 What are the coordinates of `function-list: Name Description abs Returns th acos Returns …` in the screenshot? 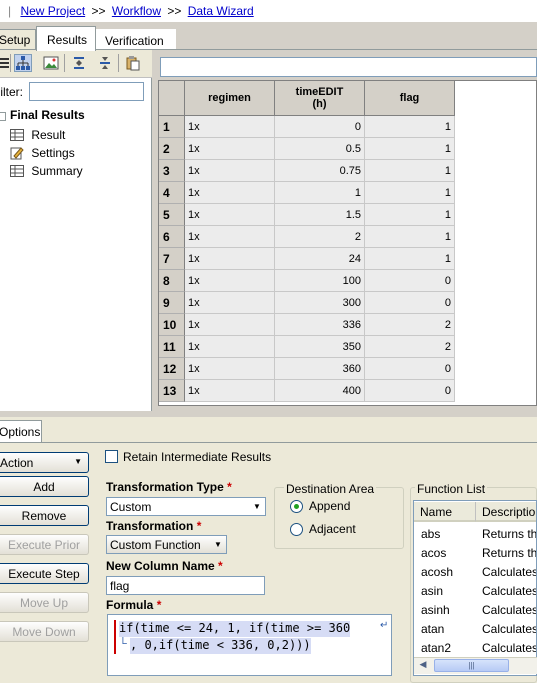 It's located at (475, 588).